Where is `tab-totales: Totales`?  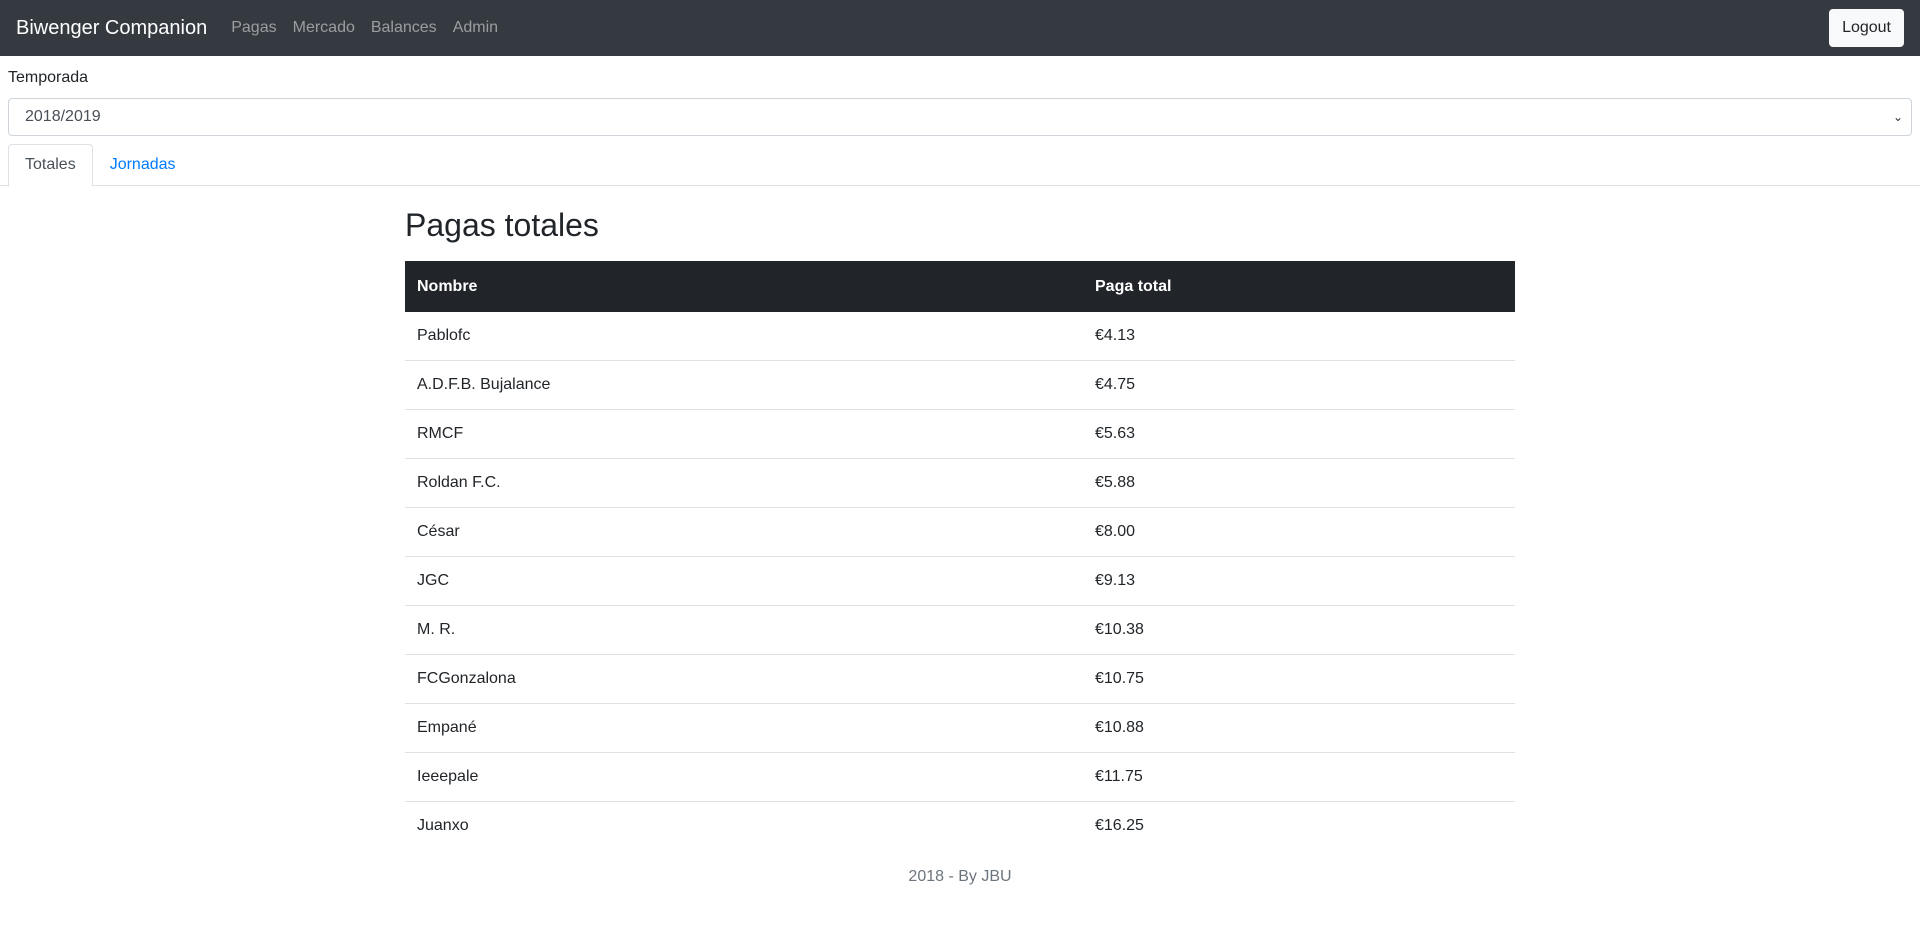 tab-totales: Totales is located at coordinates (50, 165).